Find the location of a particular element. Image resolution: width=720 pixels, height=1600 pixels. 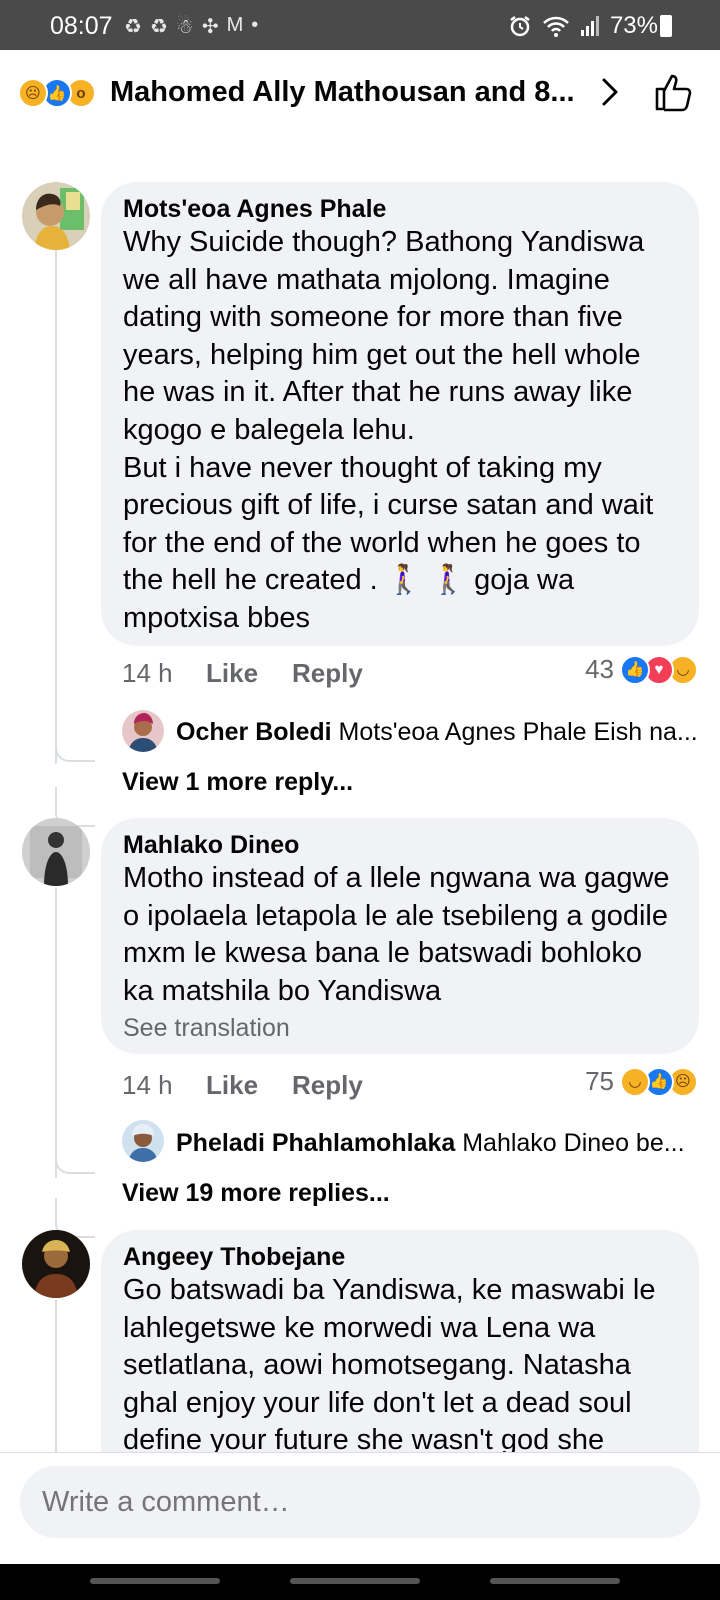

system-nav-bar is located at coordinates (360, 1582).